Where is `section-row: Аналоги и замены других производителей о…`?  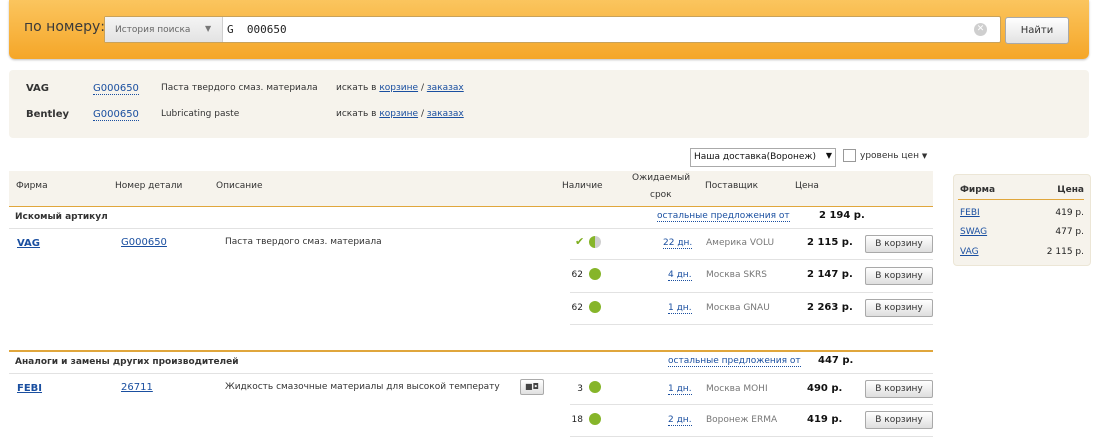 section-row: Аналоги и замены других производителей о… is located at coordinates (471, 363).